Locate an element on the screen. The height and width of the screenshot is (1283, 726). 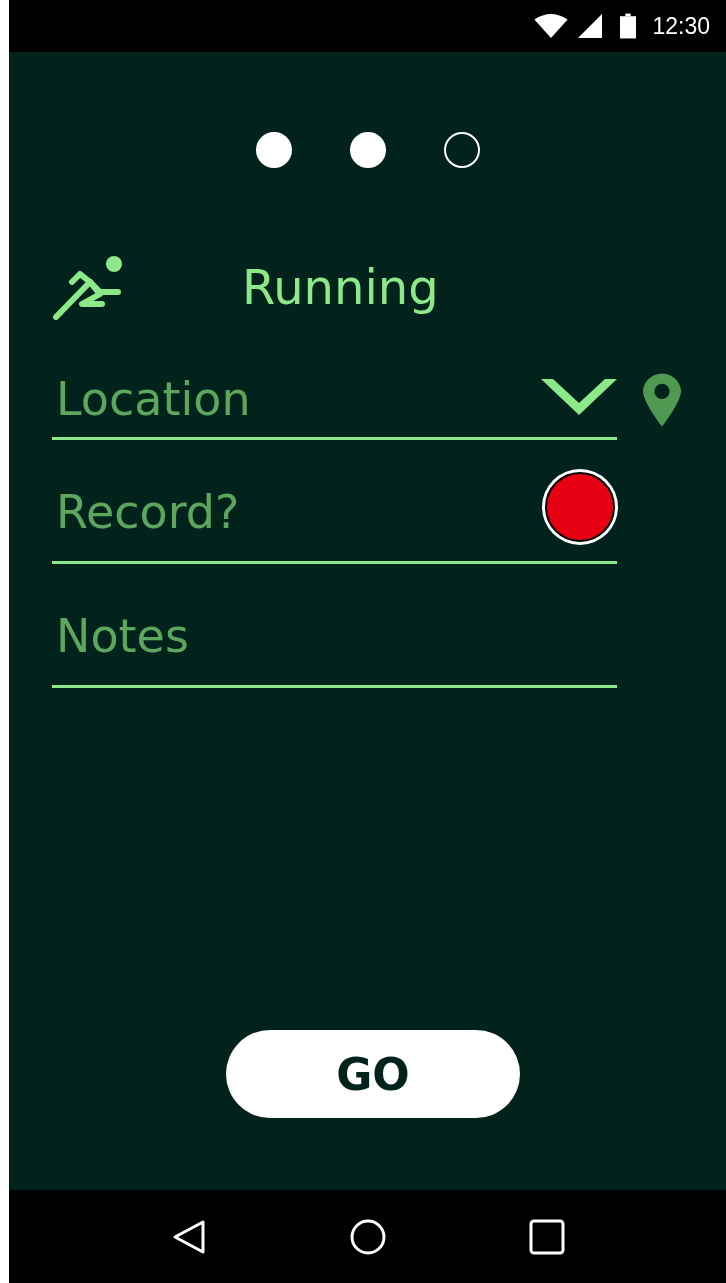
signal-icon is located at coordinates (590, 26).